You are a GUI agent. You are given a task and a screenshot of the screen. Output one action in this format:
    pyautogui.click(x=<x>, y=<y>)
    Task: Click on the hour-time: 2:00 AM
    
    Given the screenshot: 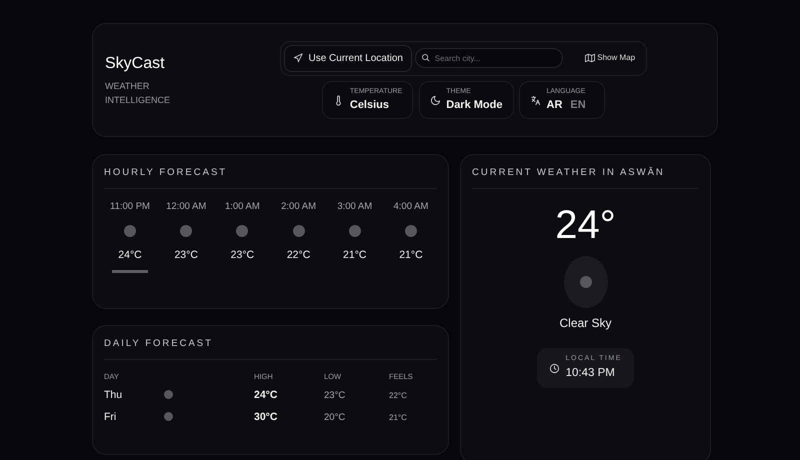 What is the action you would take?
    pyautogui.click(x=298, y=207)
    